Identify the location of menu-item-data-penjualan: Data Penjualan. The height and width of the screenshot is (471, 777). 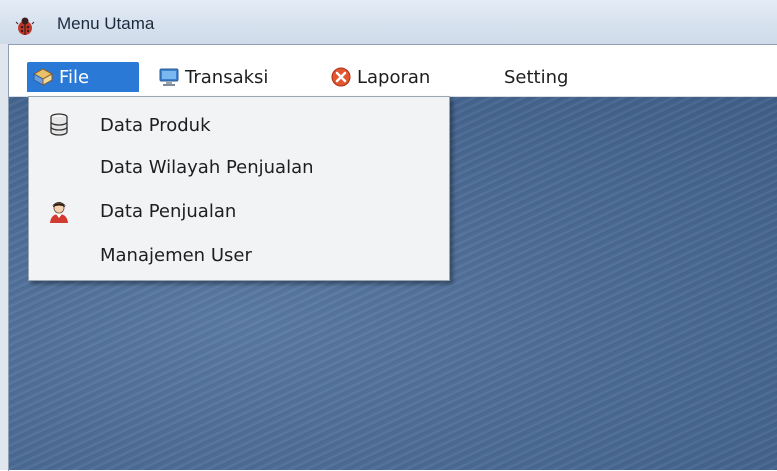
(239, 211).